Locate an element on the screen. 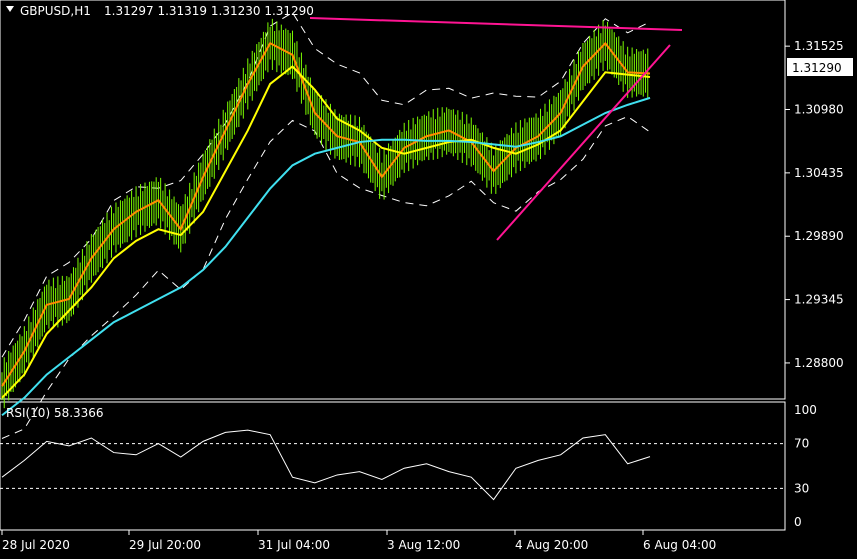  time-tick-label: 28 Jul 2020 is located at coordinates (36, 545).